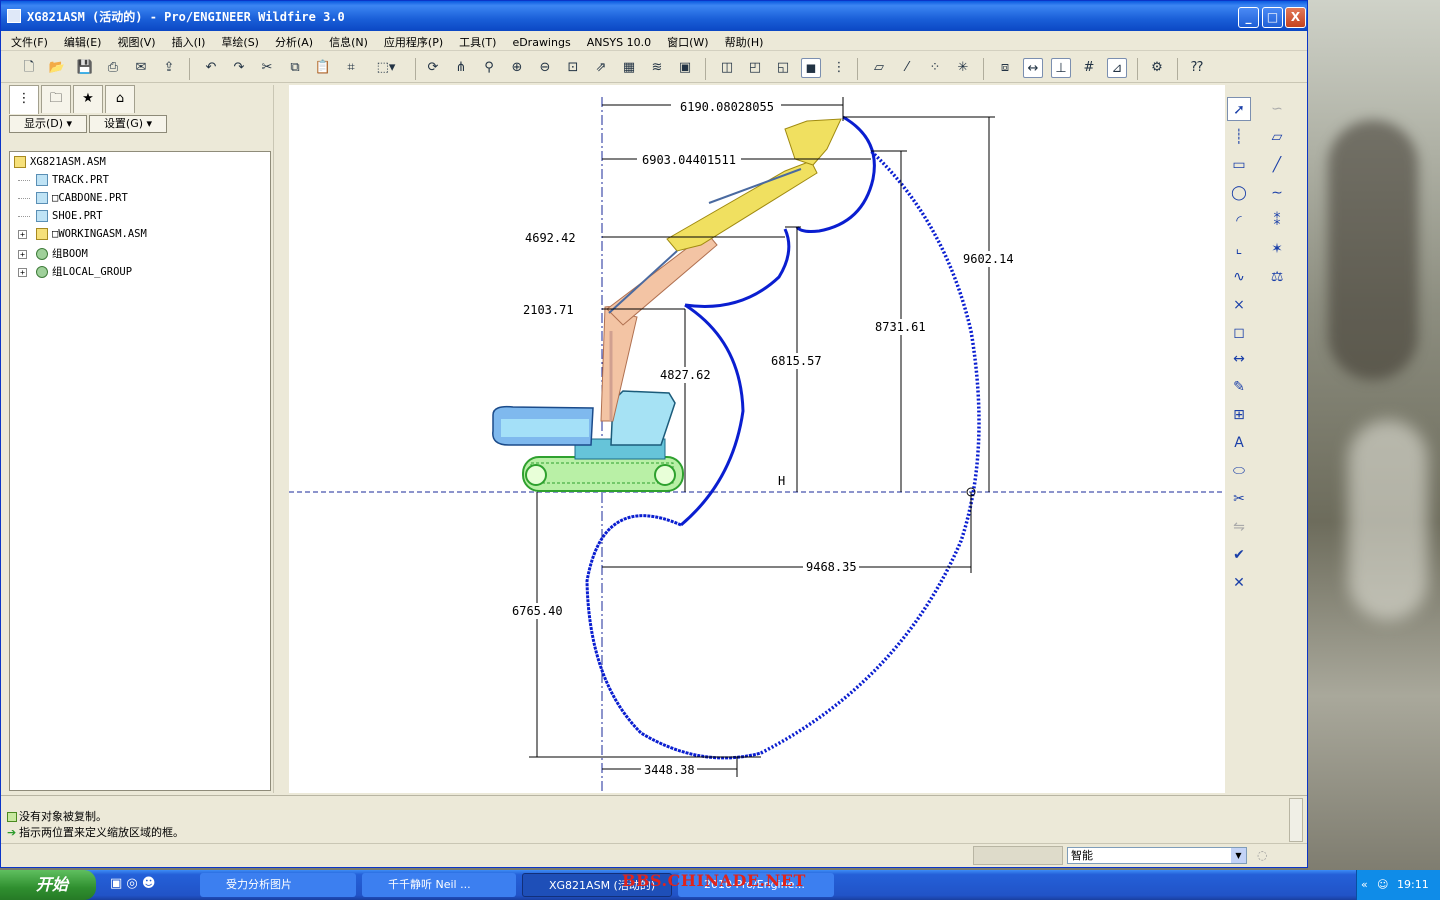  Describe the element at coordinates (727, 68) in the screenshot. I see `wireframe-icon: ◫` at that location.